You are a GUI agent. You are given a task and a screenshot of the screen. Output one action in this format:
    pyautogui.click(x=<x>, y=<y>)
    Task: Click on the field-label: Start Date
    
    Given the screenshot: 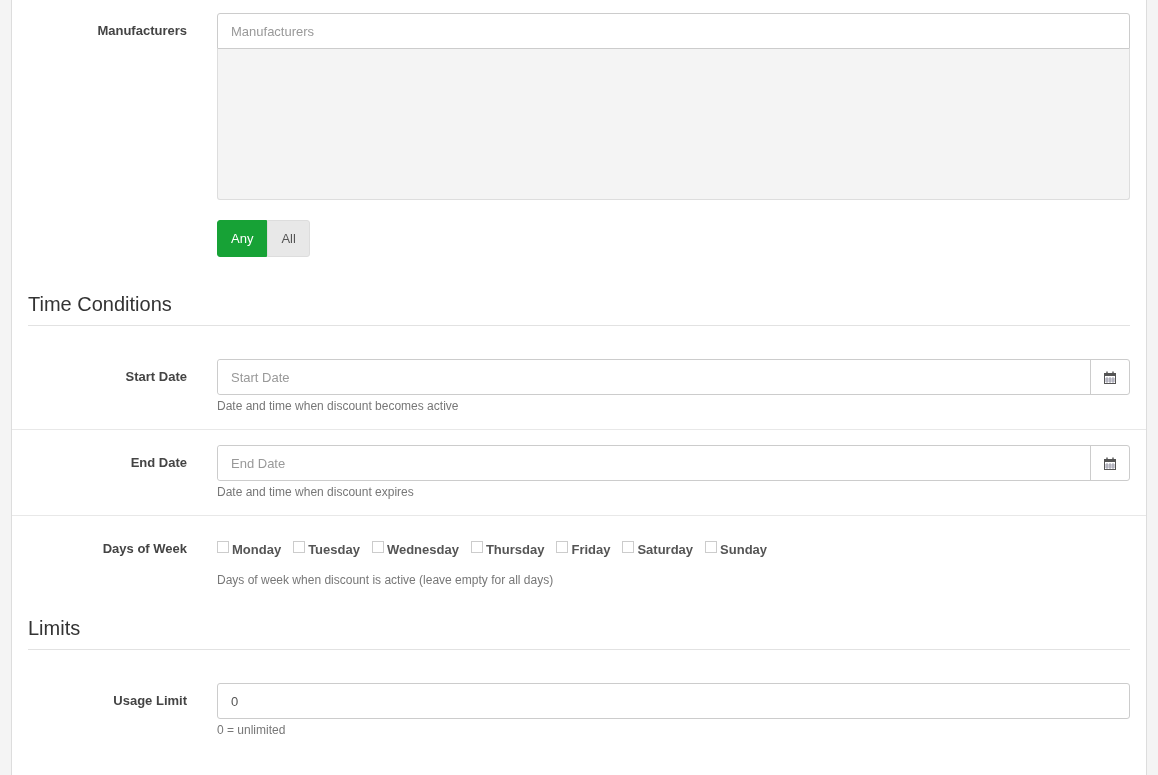 What is the action you would take?
    pyautogui.click(x=155, y=377)
    